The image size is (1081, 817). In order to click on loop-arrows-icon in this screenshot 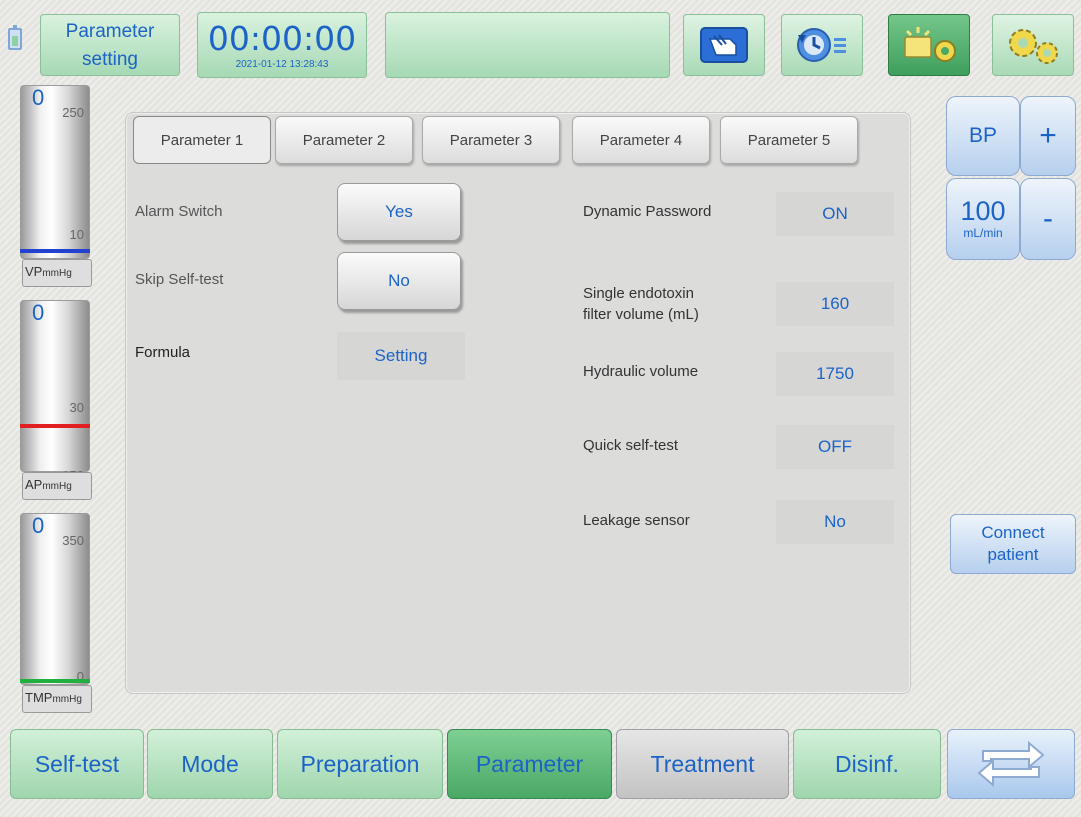, I will do `click(1011, 764)`.